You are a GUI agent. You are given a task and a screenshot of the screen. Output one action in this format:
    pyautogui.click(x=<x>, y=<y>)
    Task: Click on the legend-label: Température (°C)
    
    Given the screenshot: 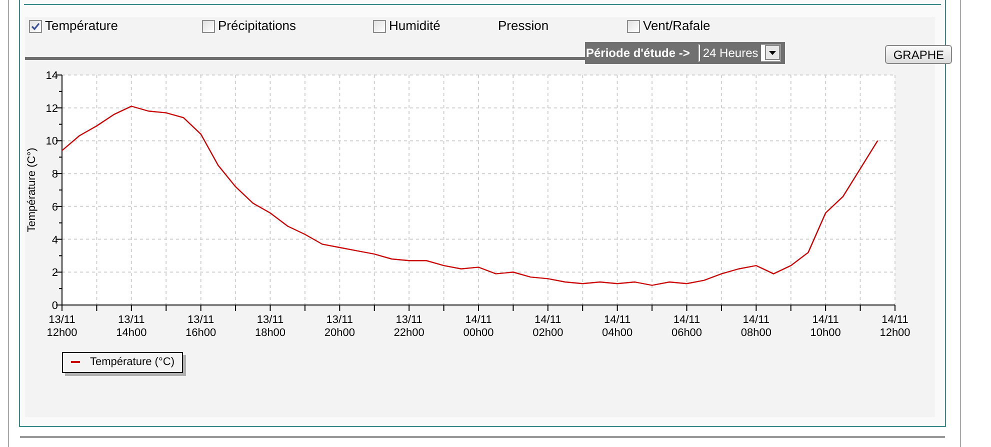 What is the action you would take?
    pyautogui.click(x=132, y=362)
    